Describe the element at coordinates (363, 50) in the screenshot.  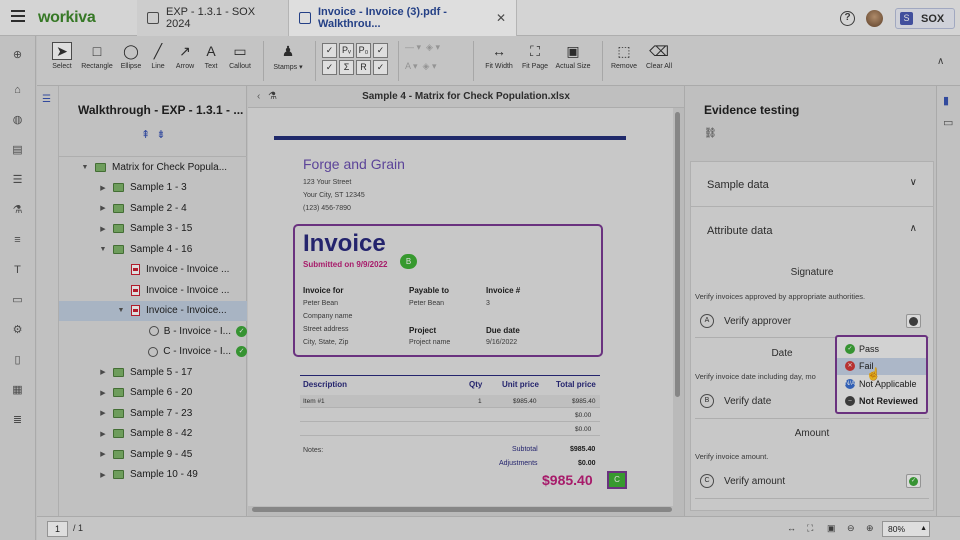
I see `stamp-po: P₀` at that location.